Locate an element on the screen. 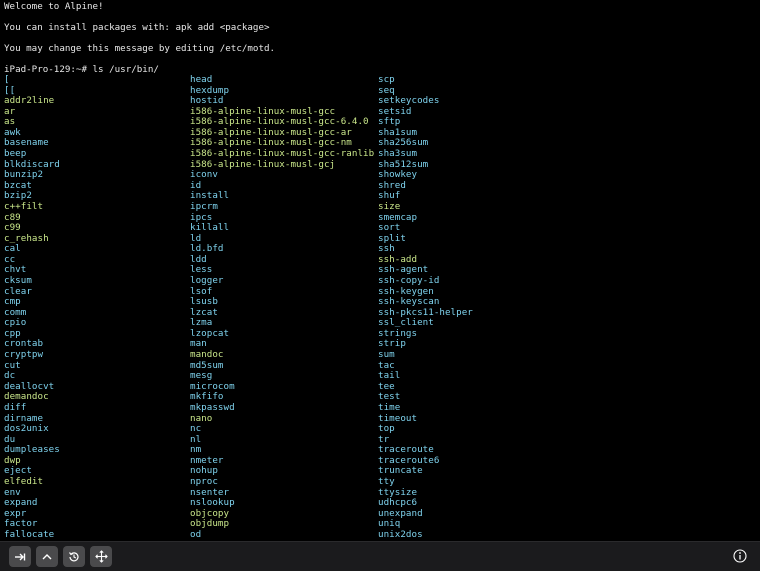 Image resolution: width=760 pixels, height=571 pixels. listing-entry: [ is located at coordinates (7, 79).